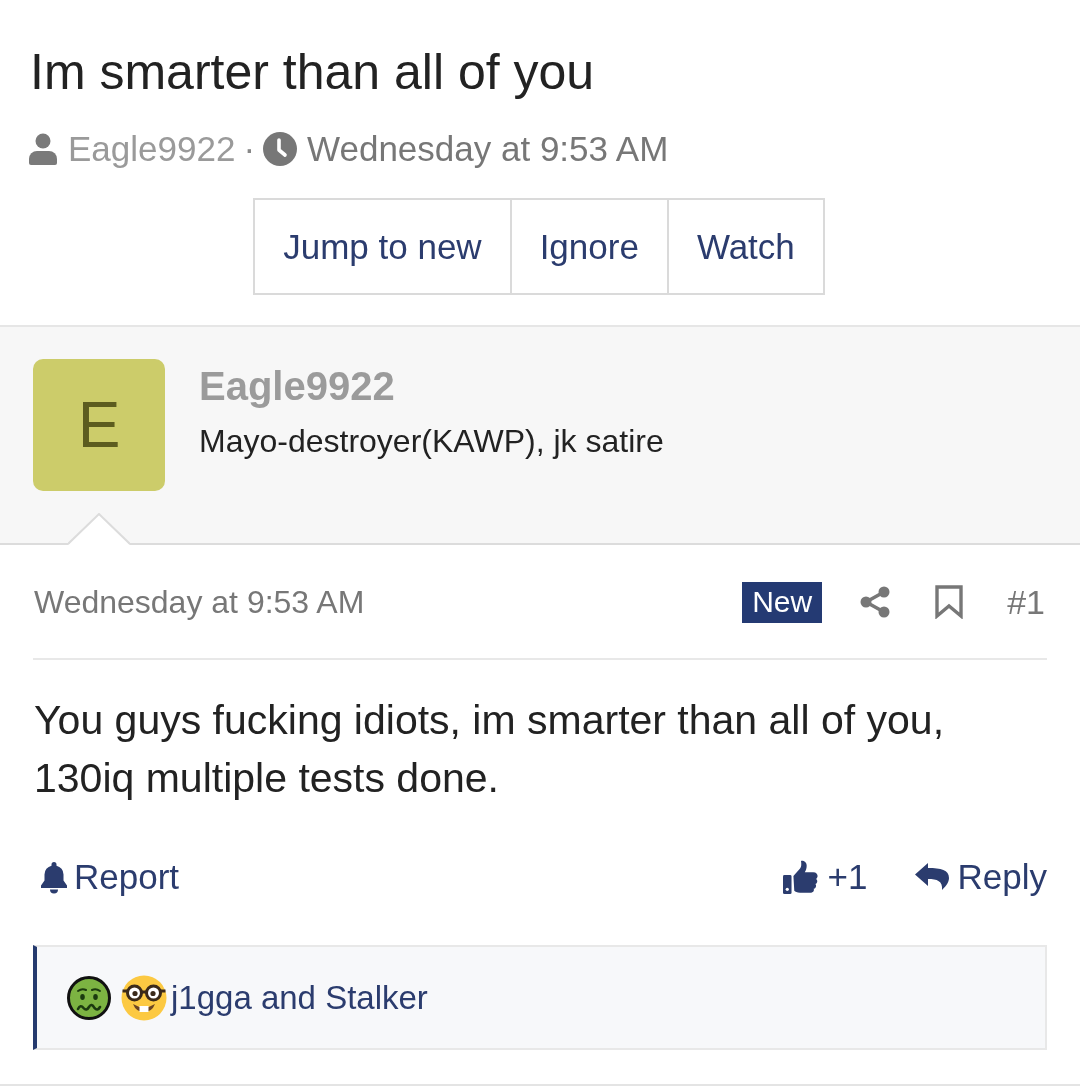  Describe the element at coordinates (488, 149) in the screenshot. I see `thread-date-link: Wednesday at 9:53 AM` at that location.